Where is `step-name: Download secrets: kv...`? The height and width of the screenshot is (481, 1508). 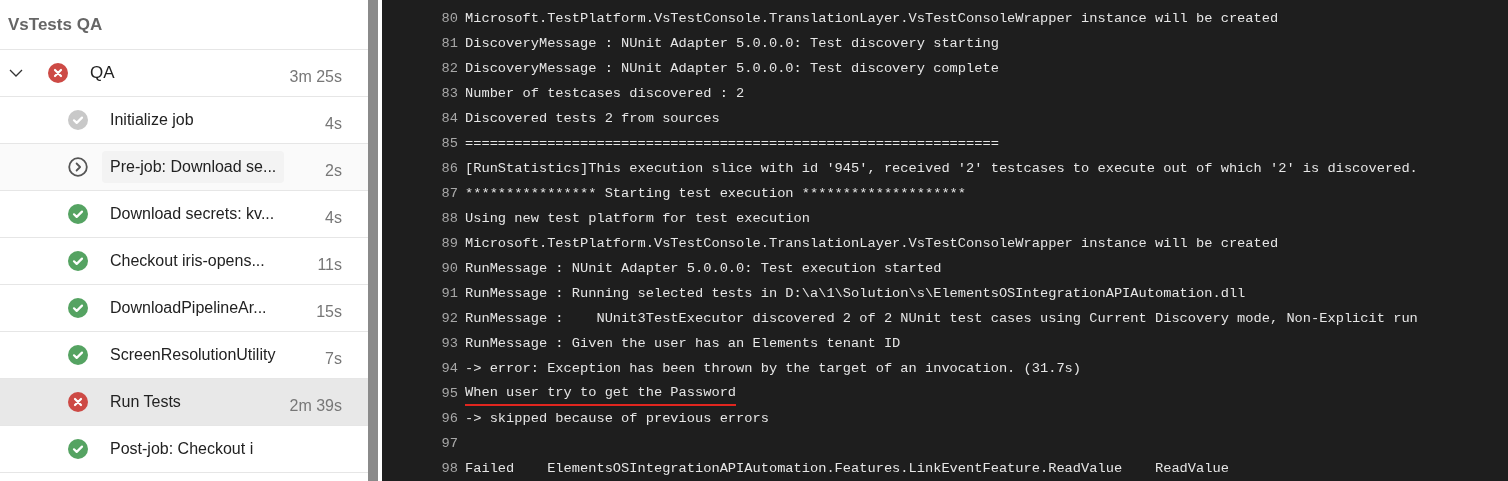
step-name: Download secrets: kv... is located at coordinates (192, 214).